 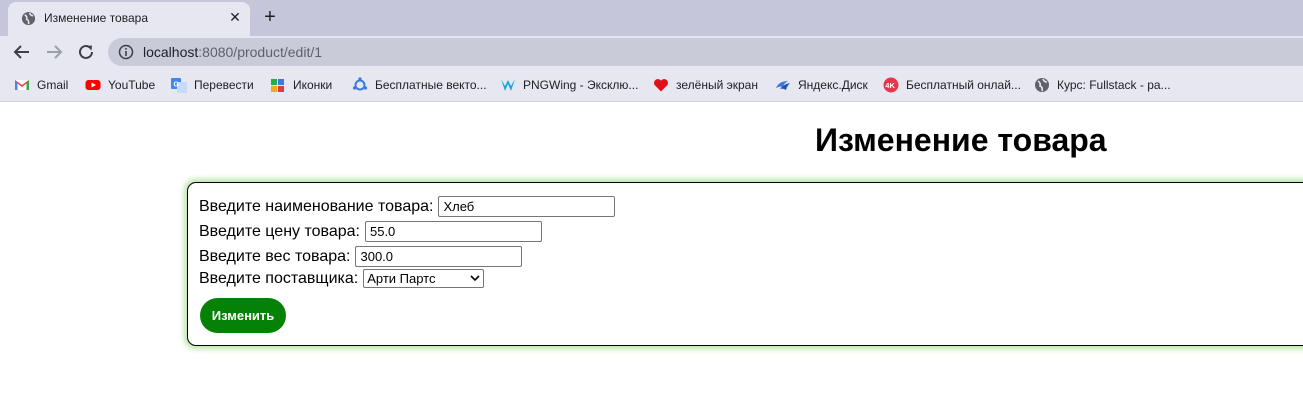 What do you see at coordinates (279, 278) in the screenshot?
I see `supplier-label: Введите поставщика:` at bounding box center [279, 278].